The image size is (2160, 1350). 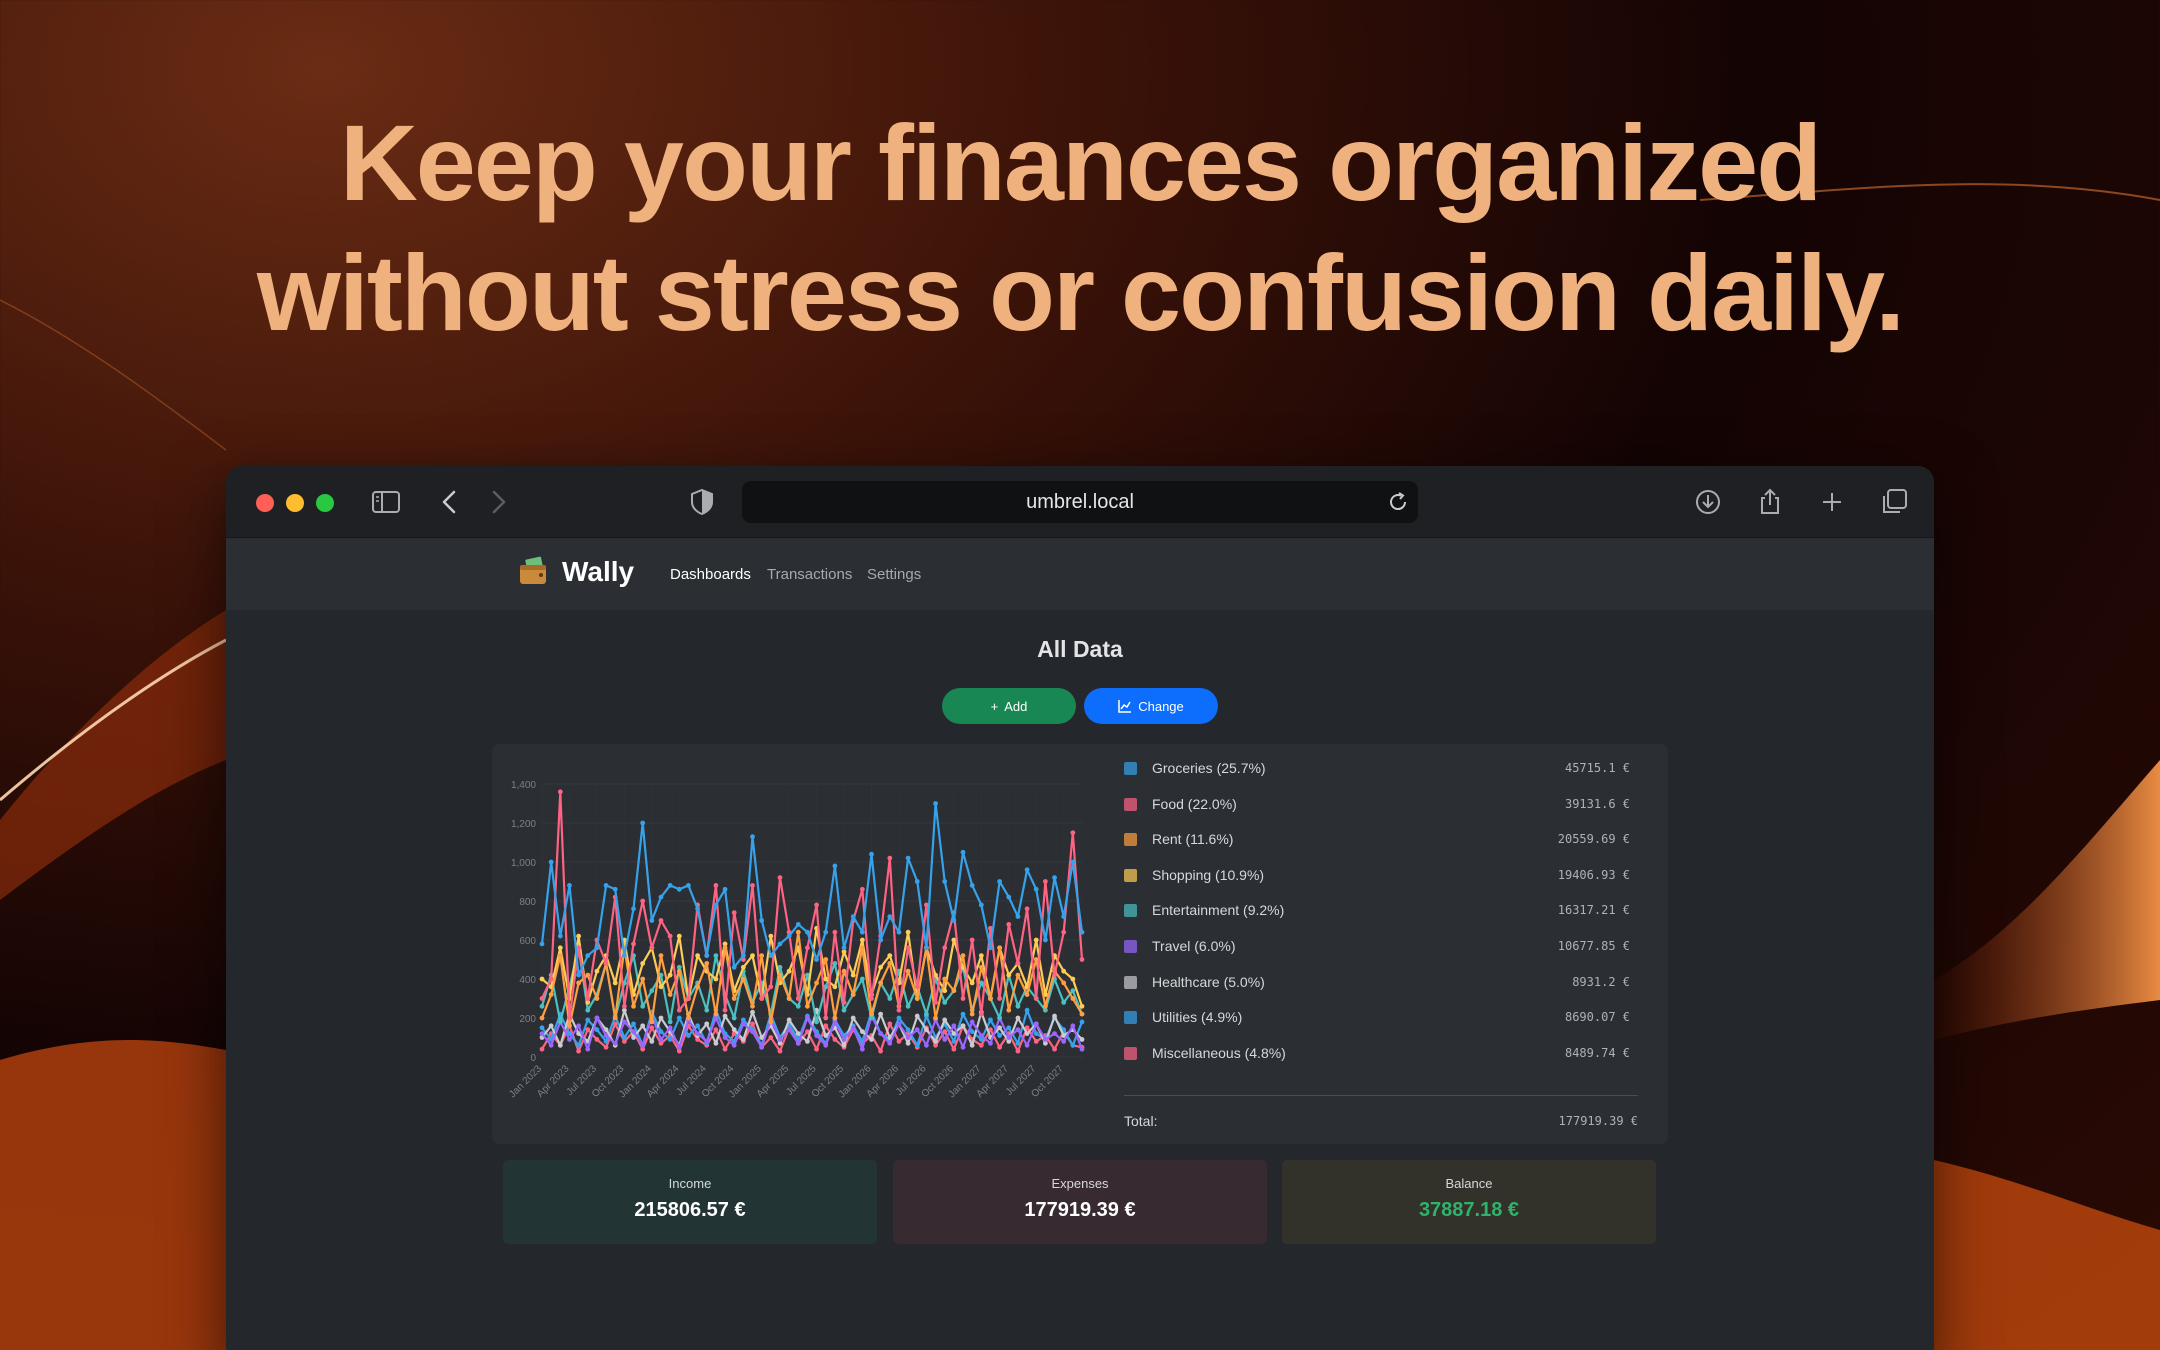 What do you see at coordinates (1209, 768) in the screenshot?
I see `legend-label: Groceries (25.7%)` at bounding box center [1209, 768].